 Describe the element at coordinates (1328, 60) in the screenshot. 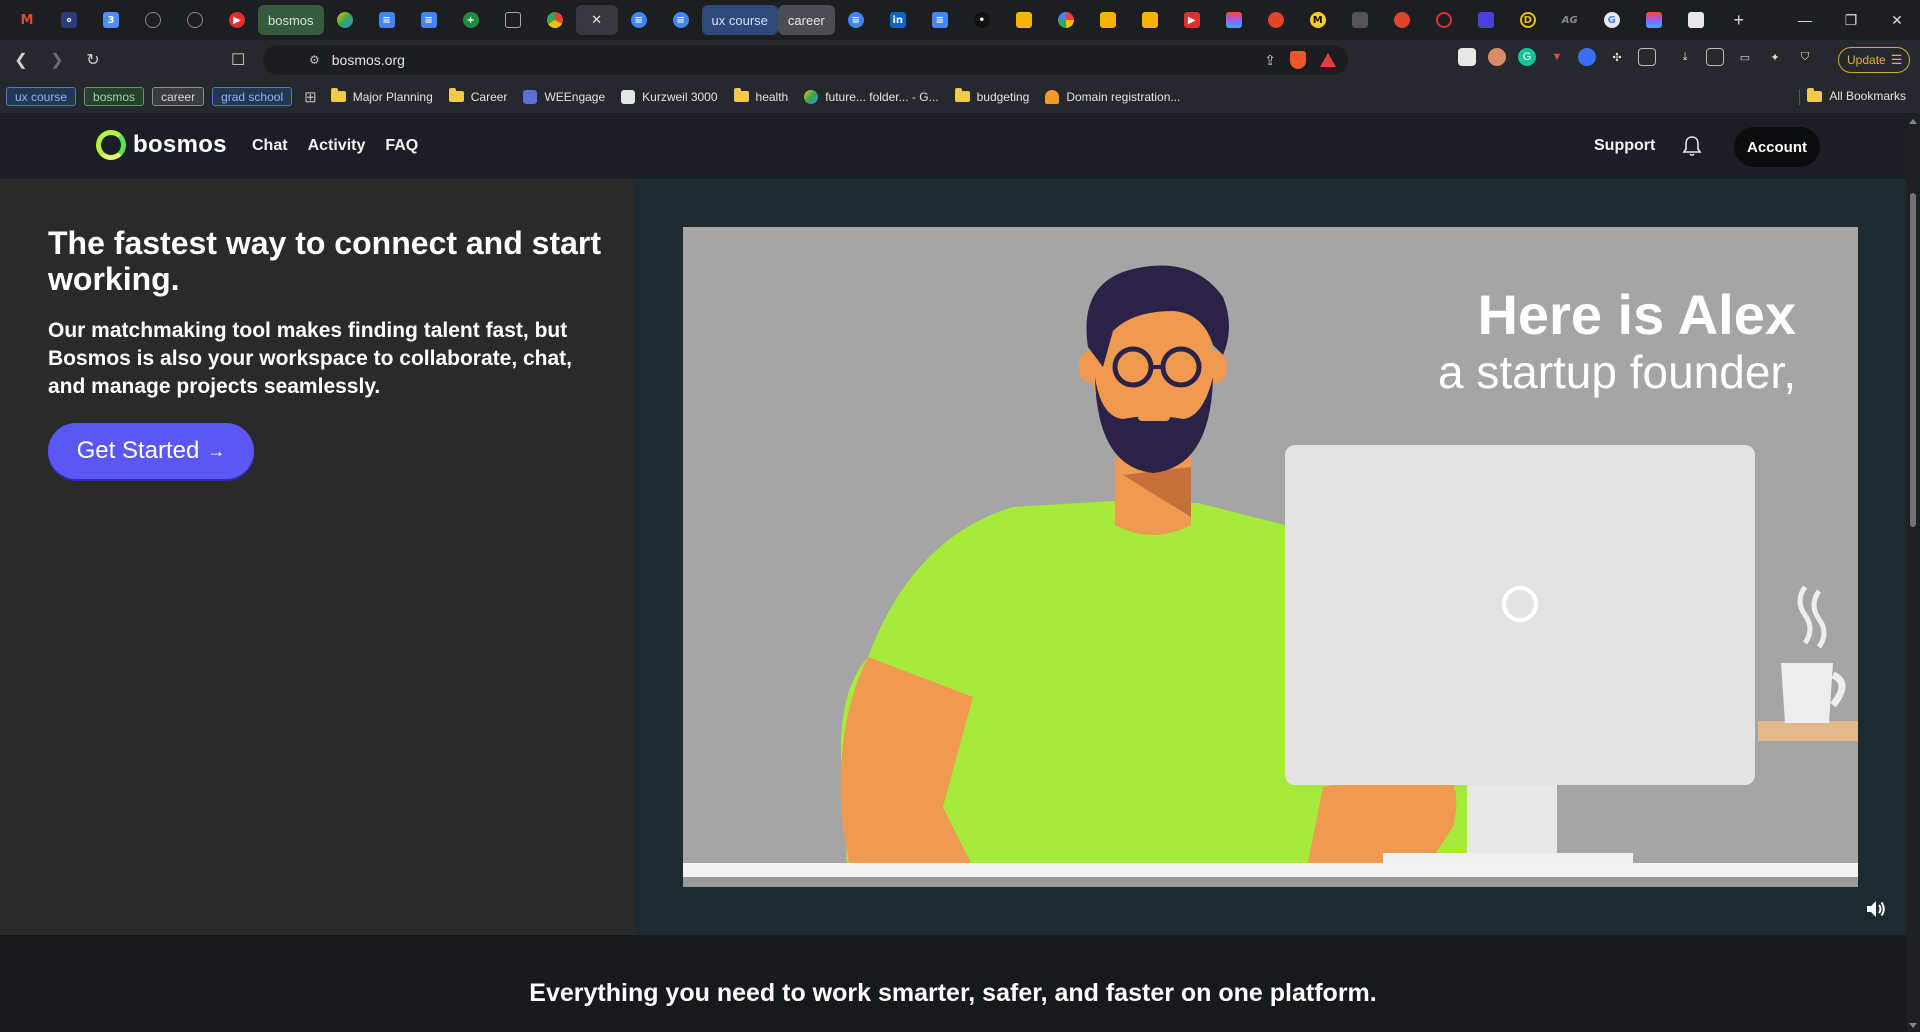

I see `brave-rewards-icon` at that location.